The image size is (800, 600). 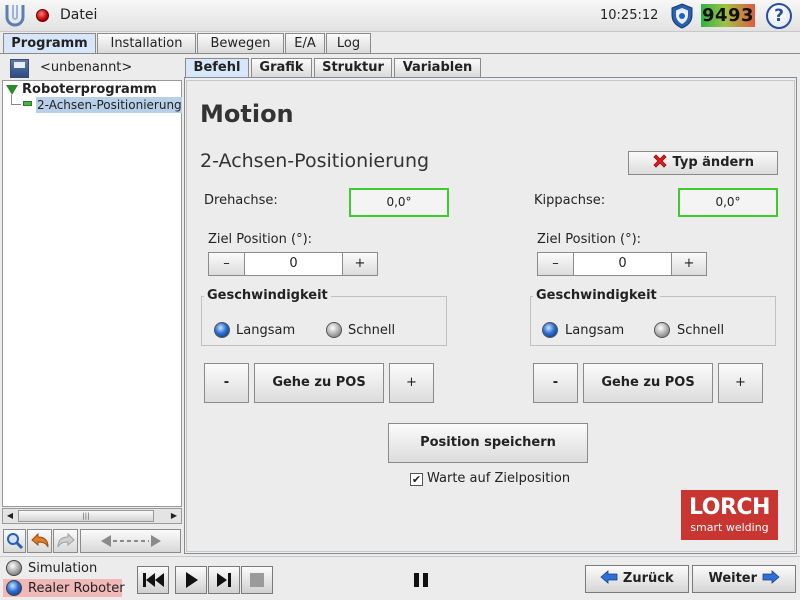 I want to click on rotation-speed-group, so click(x=324, y=321).